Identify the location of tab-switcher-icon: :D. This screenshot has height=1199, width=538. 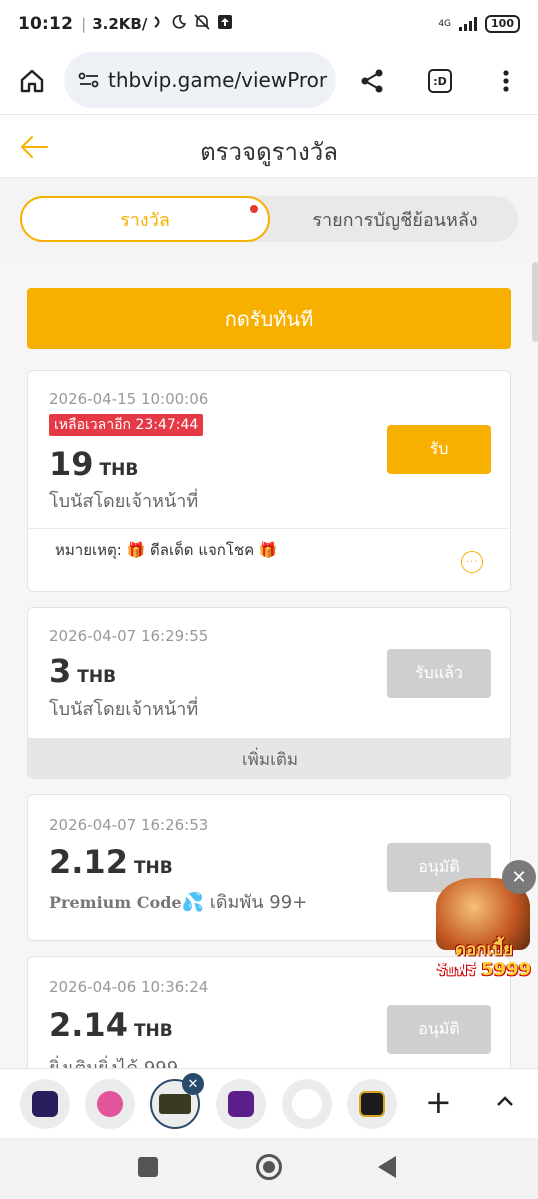
(440, 81).